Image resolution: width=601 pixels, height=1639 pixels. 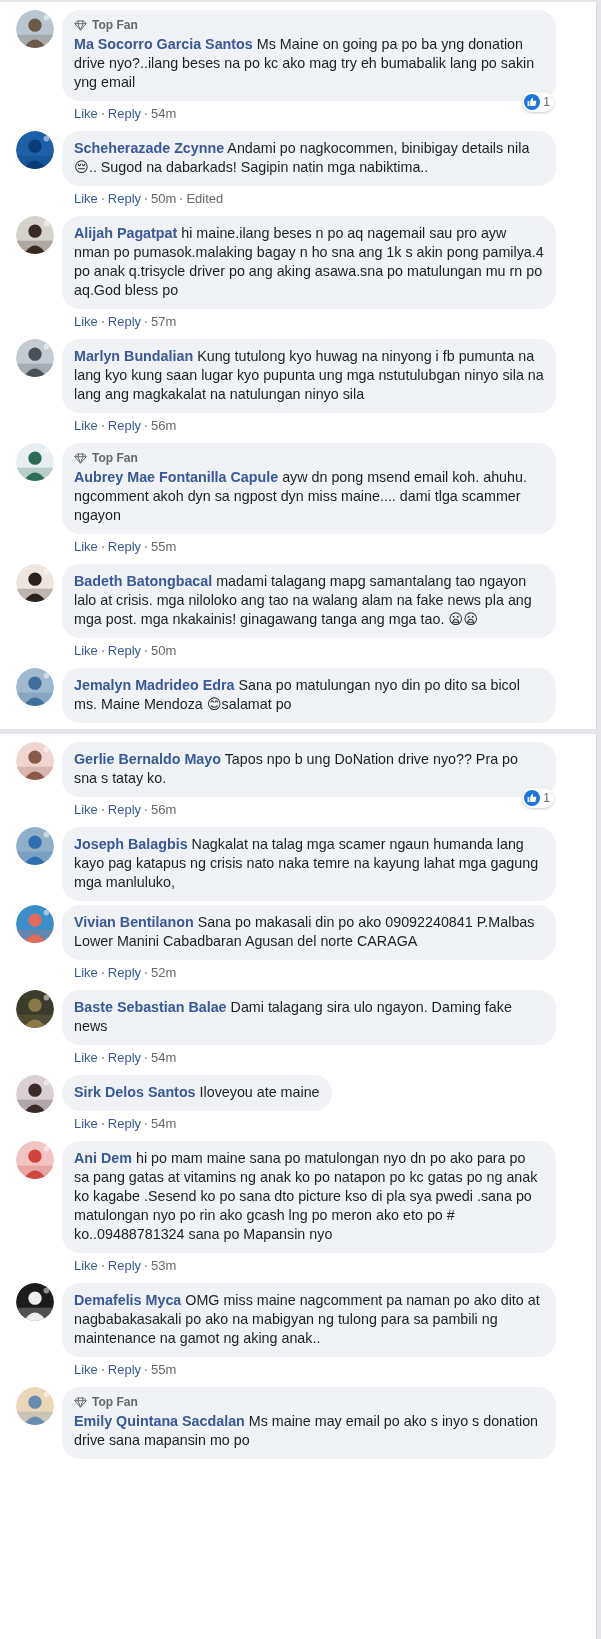 I want to click on comment-text: Sirk Delos Santos Iloveyou ate maine, so click(x=197, y=1092).